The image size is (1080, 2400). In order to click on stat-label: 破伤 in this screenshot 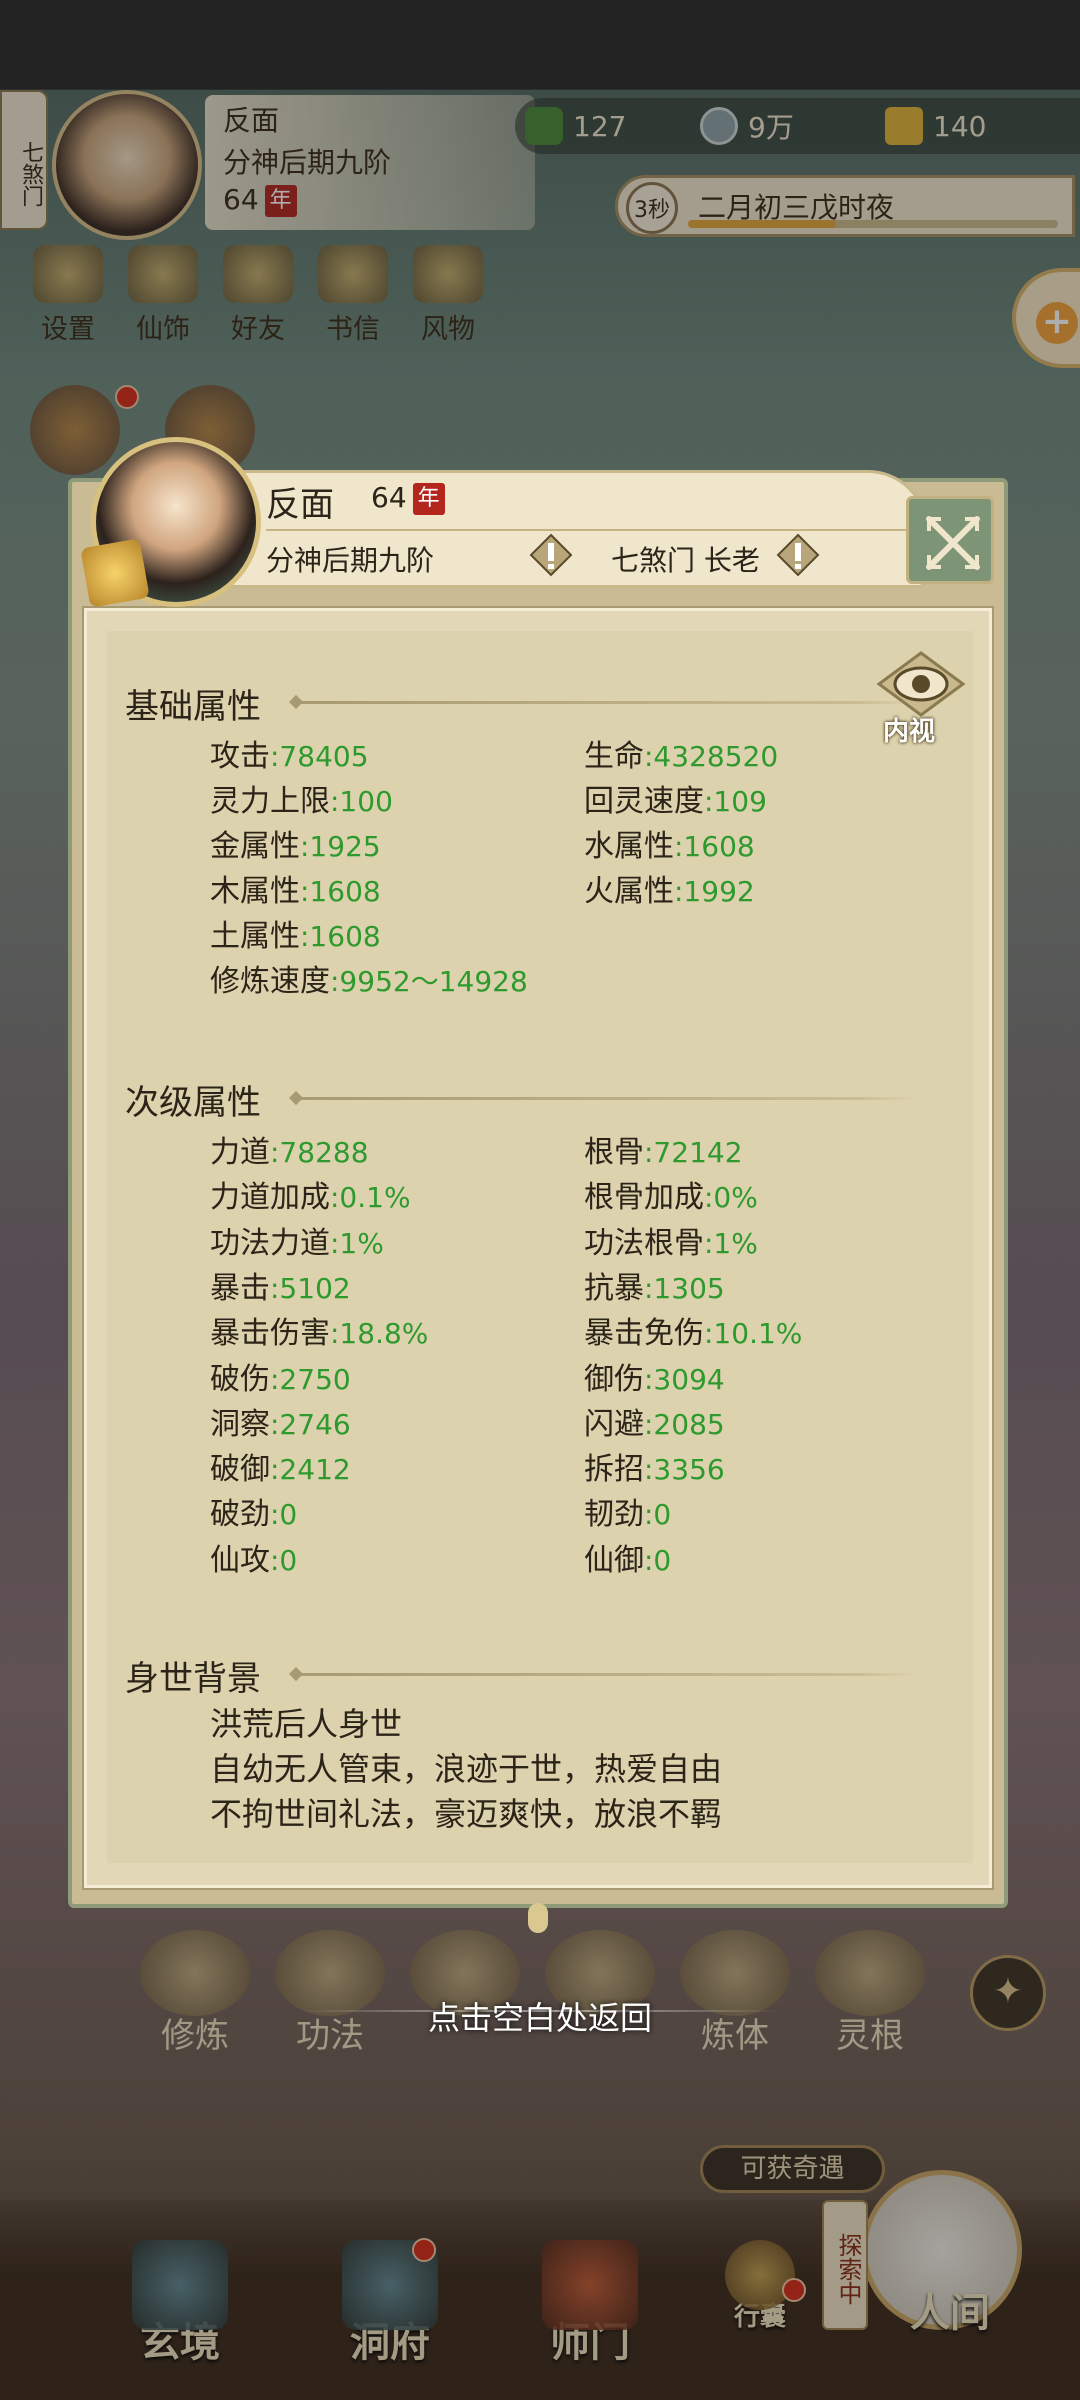, I will do `click(240, 1379)`.